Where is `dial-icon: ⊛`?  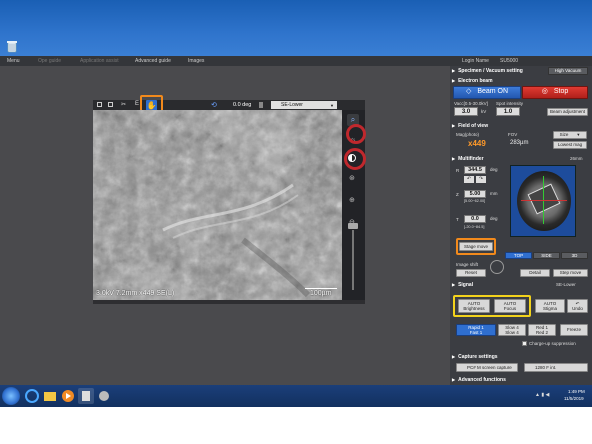 dial-icon: ⊛ is located at coordinates (352, 178).